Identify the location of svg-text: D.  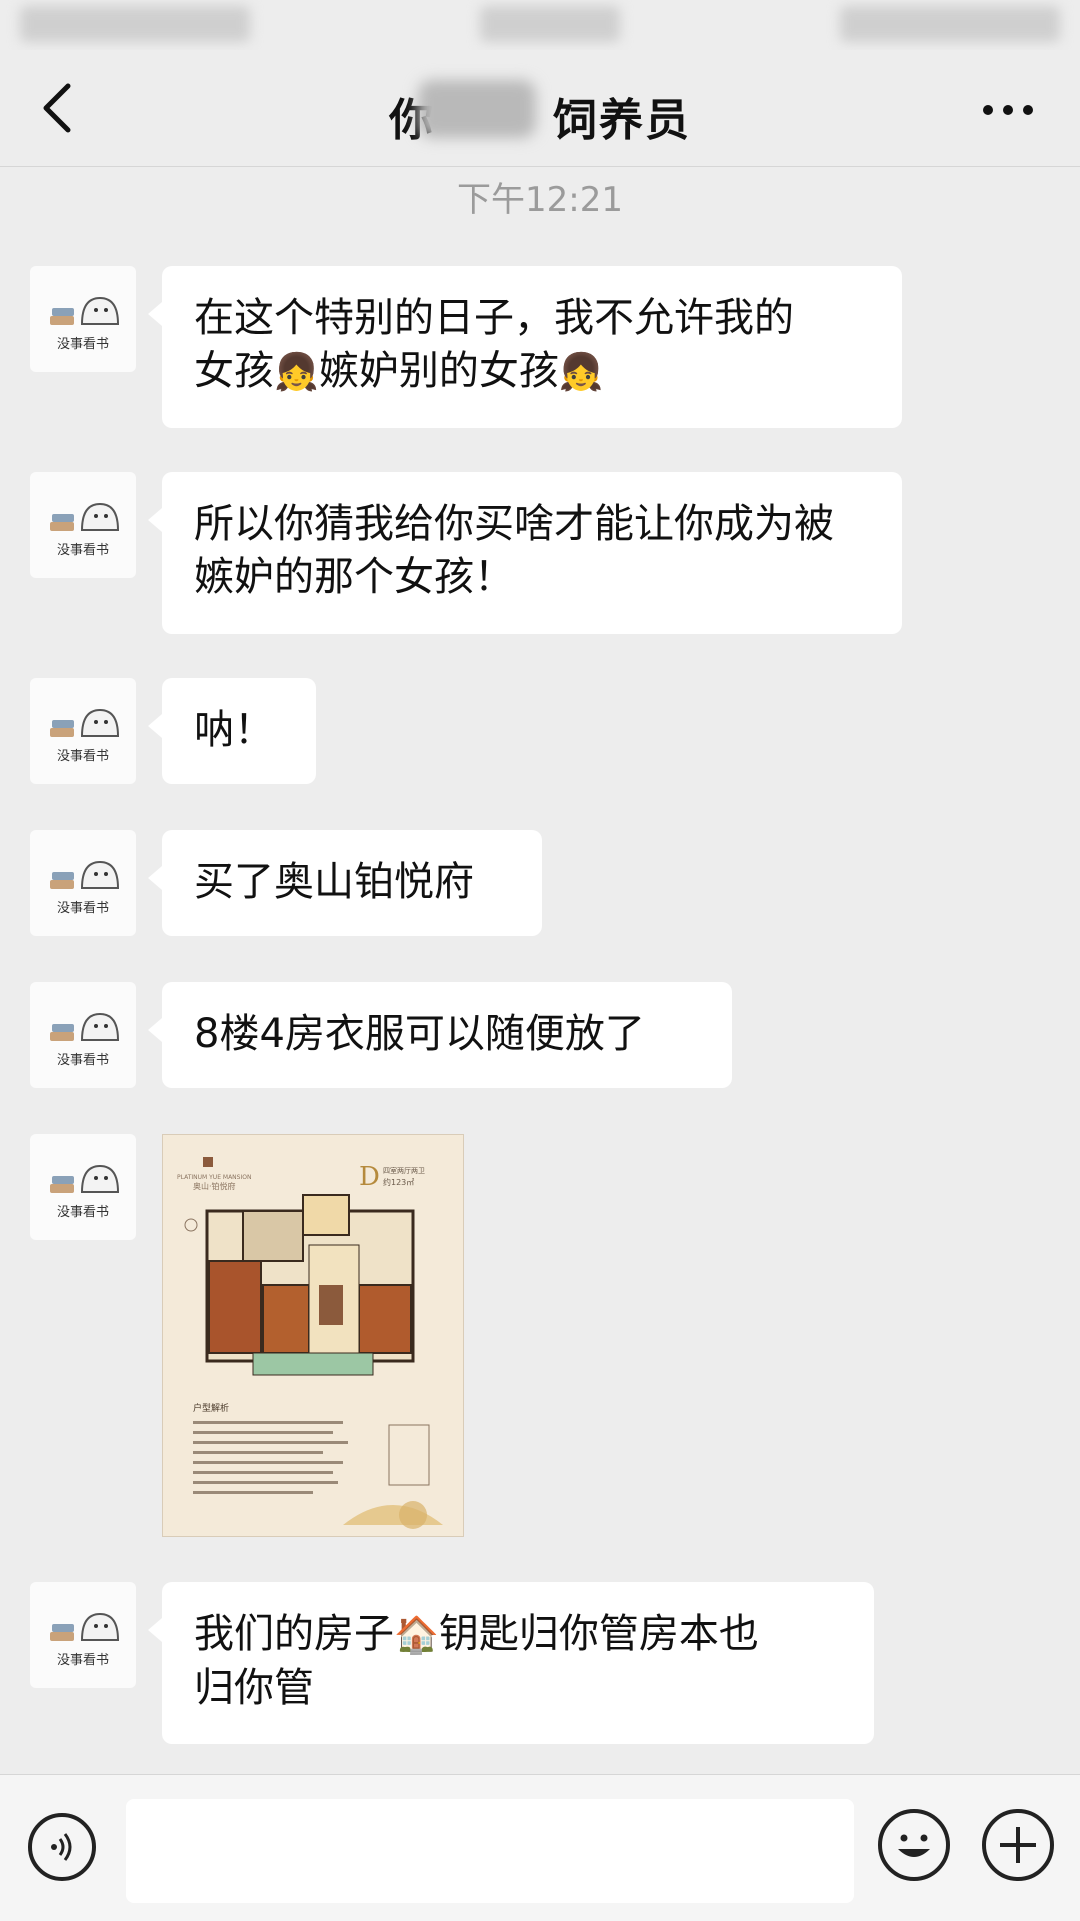
(369, 1177).